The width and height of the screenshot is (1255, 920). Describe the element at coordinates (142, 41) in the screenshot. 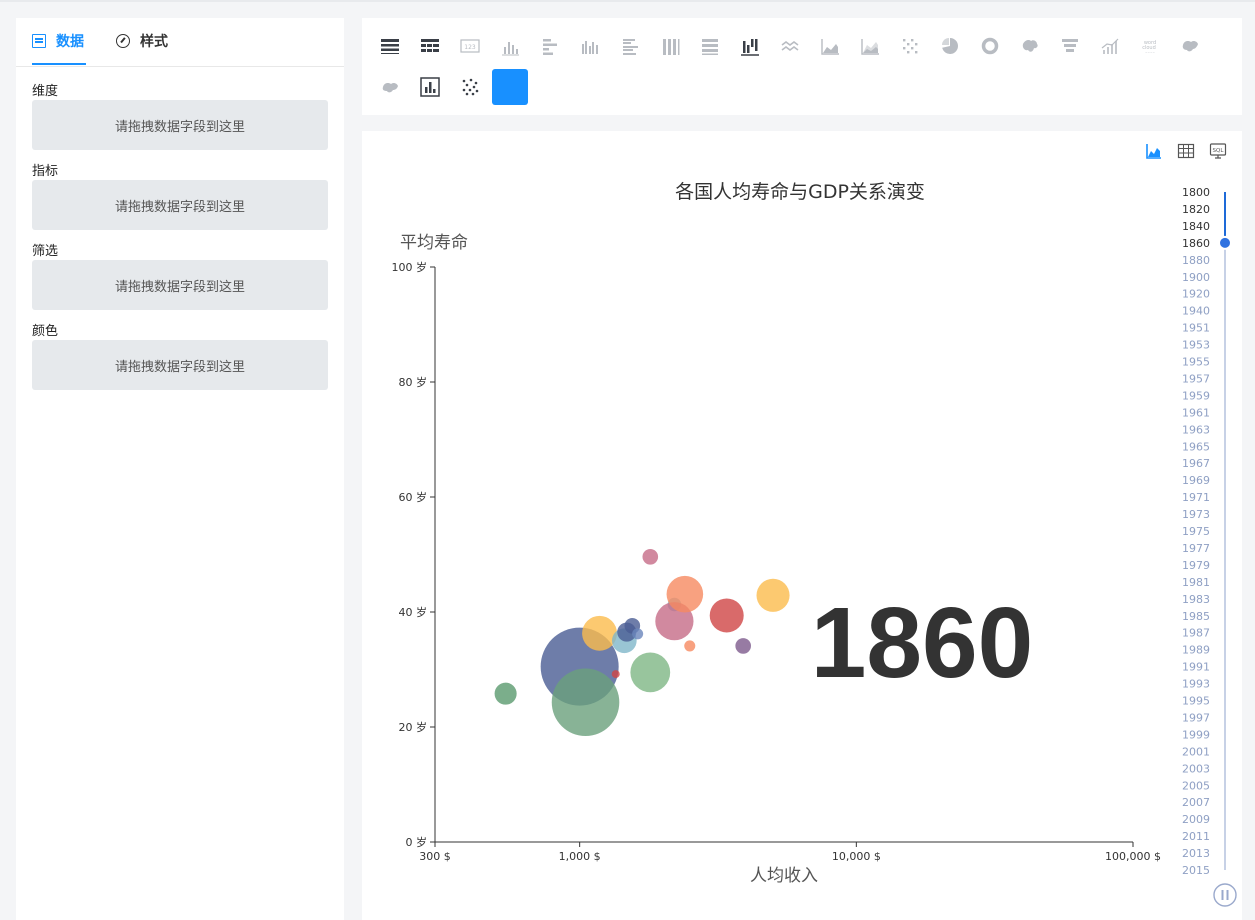

I see `tab-style: 样式` at that location.